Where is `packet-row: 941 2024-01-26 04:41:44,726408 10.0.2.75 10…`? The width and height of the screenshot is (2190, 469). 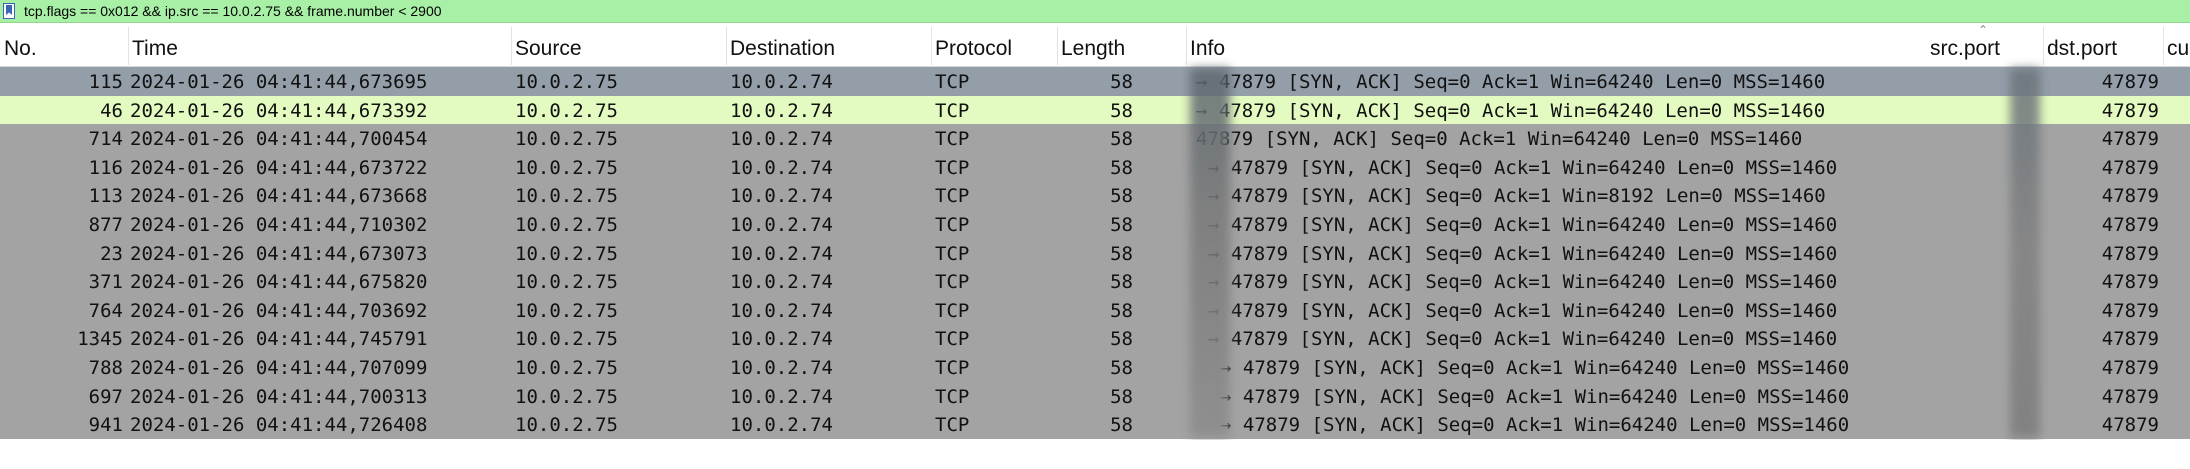 packet-row: 941 2024-01-26 04:41:44,726408 10.0.2.75 10… is located at coordinates (1095, 424).